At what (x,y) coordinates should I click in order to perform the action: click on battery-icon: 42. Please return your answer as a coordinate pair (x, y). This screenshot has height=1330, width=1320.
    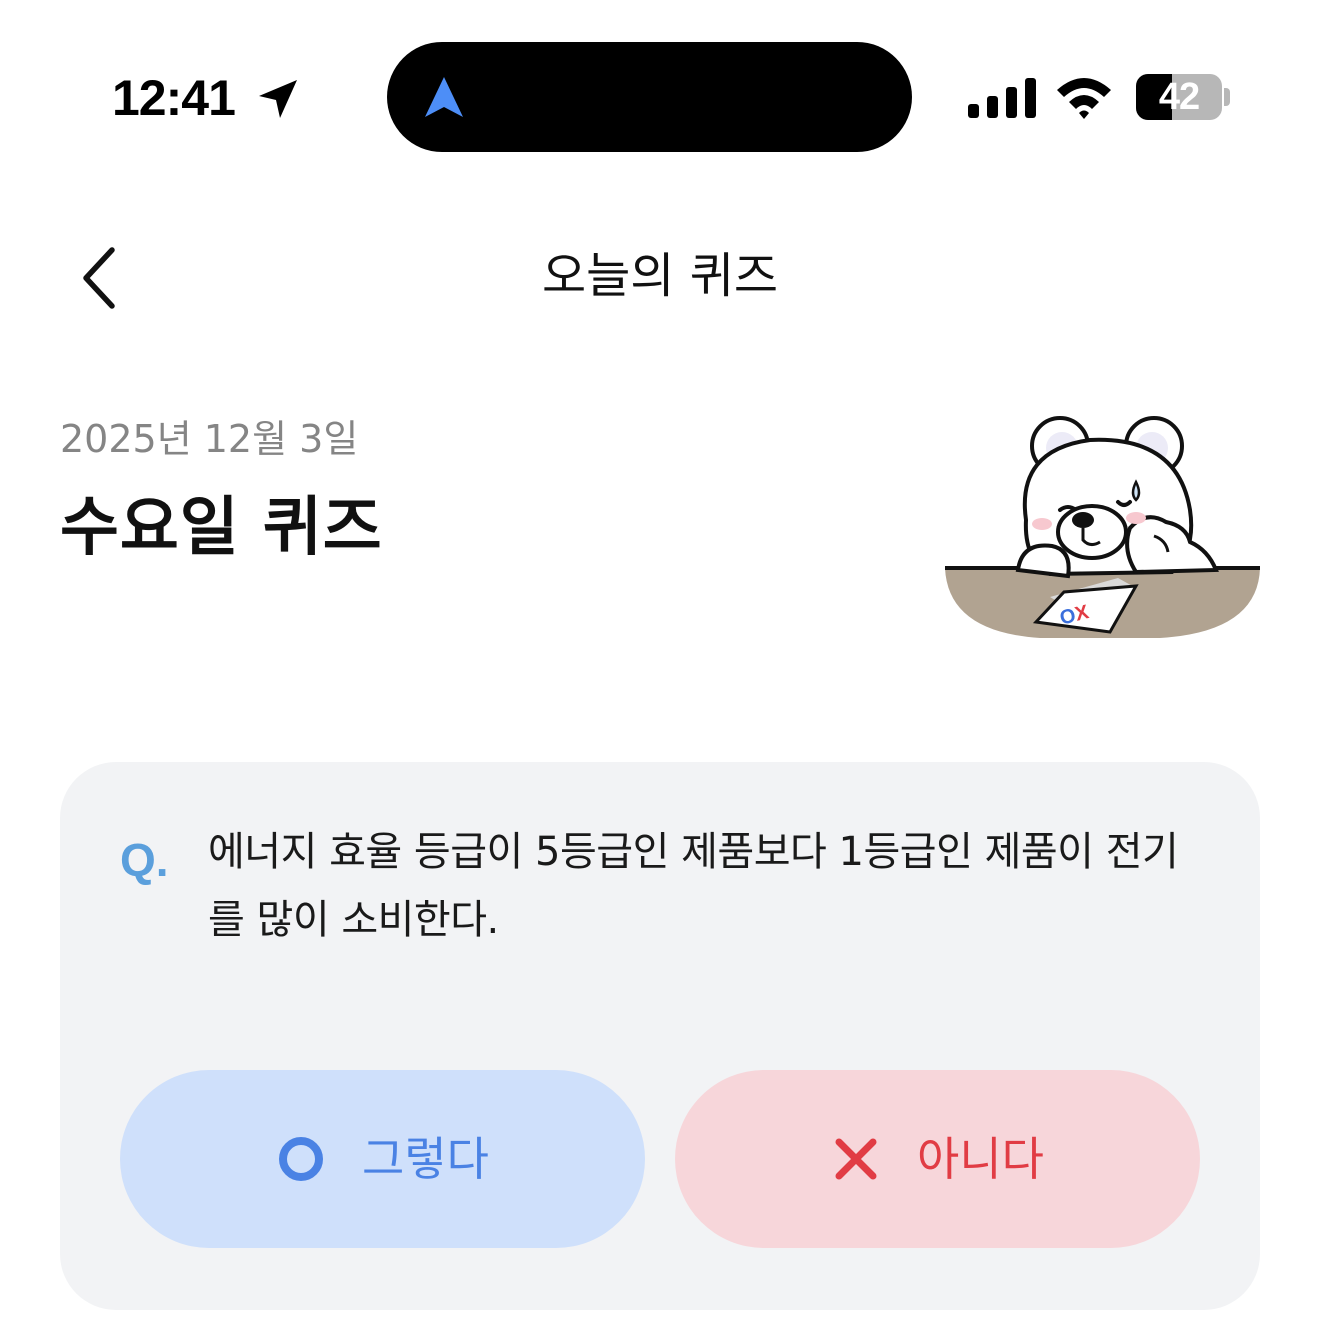
    Looking at the image, I should click on (1179, 97).